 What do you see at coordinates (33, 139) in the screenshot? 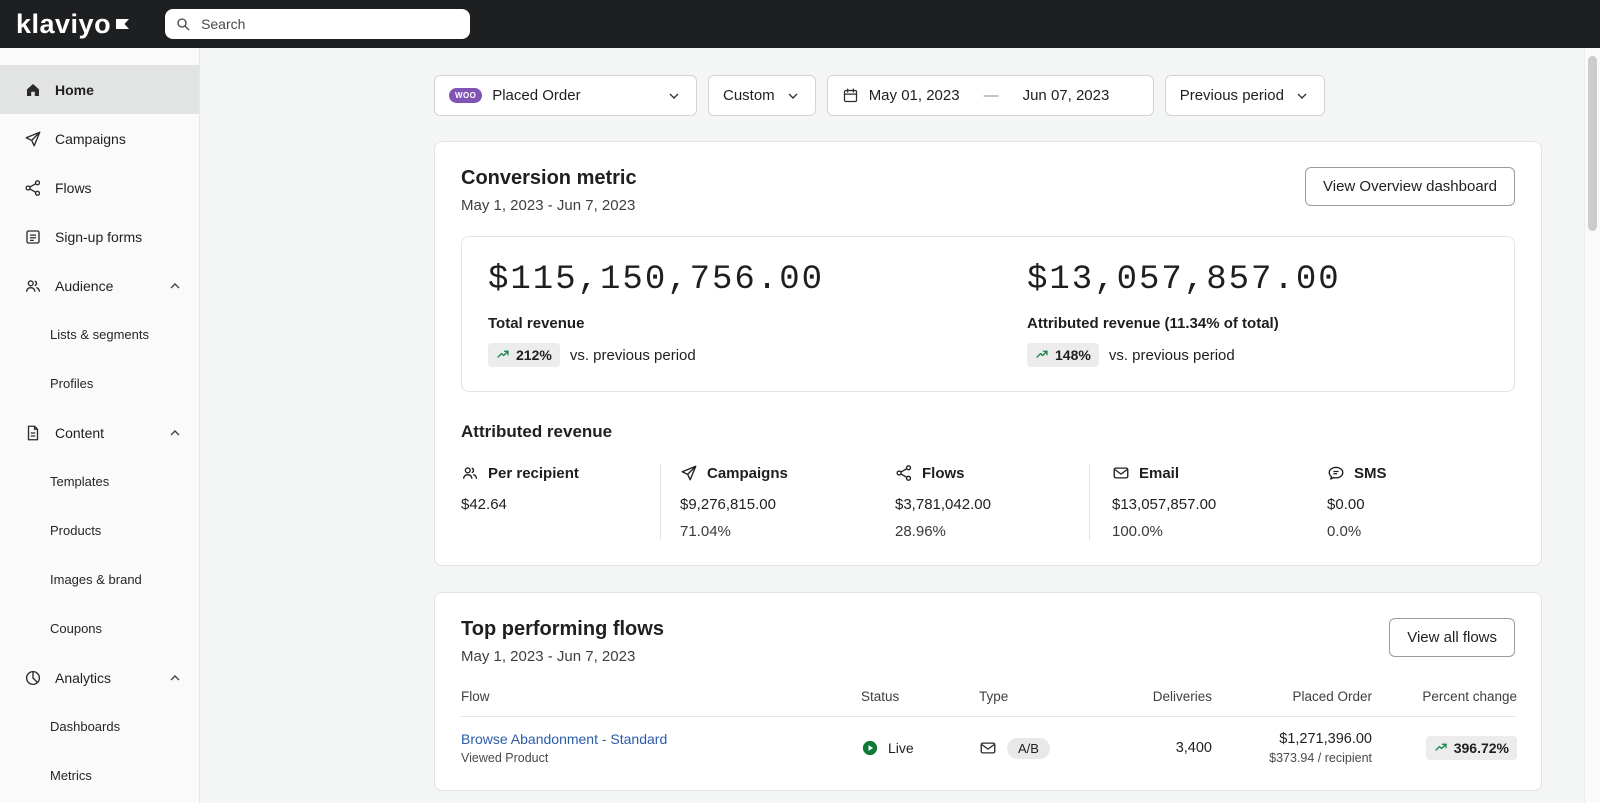
I see `send-icon` at bounding box center [33, 139].